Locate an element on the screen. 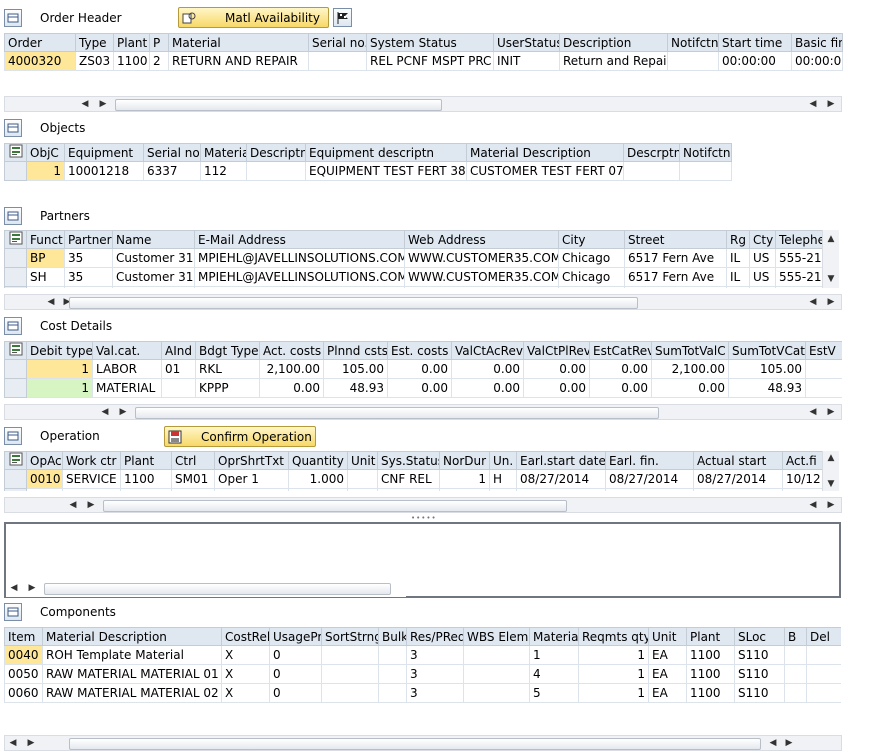  table-cell: 0040 is located at coordinates (23, 655).